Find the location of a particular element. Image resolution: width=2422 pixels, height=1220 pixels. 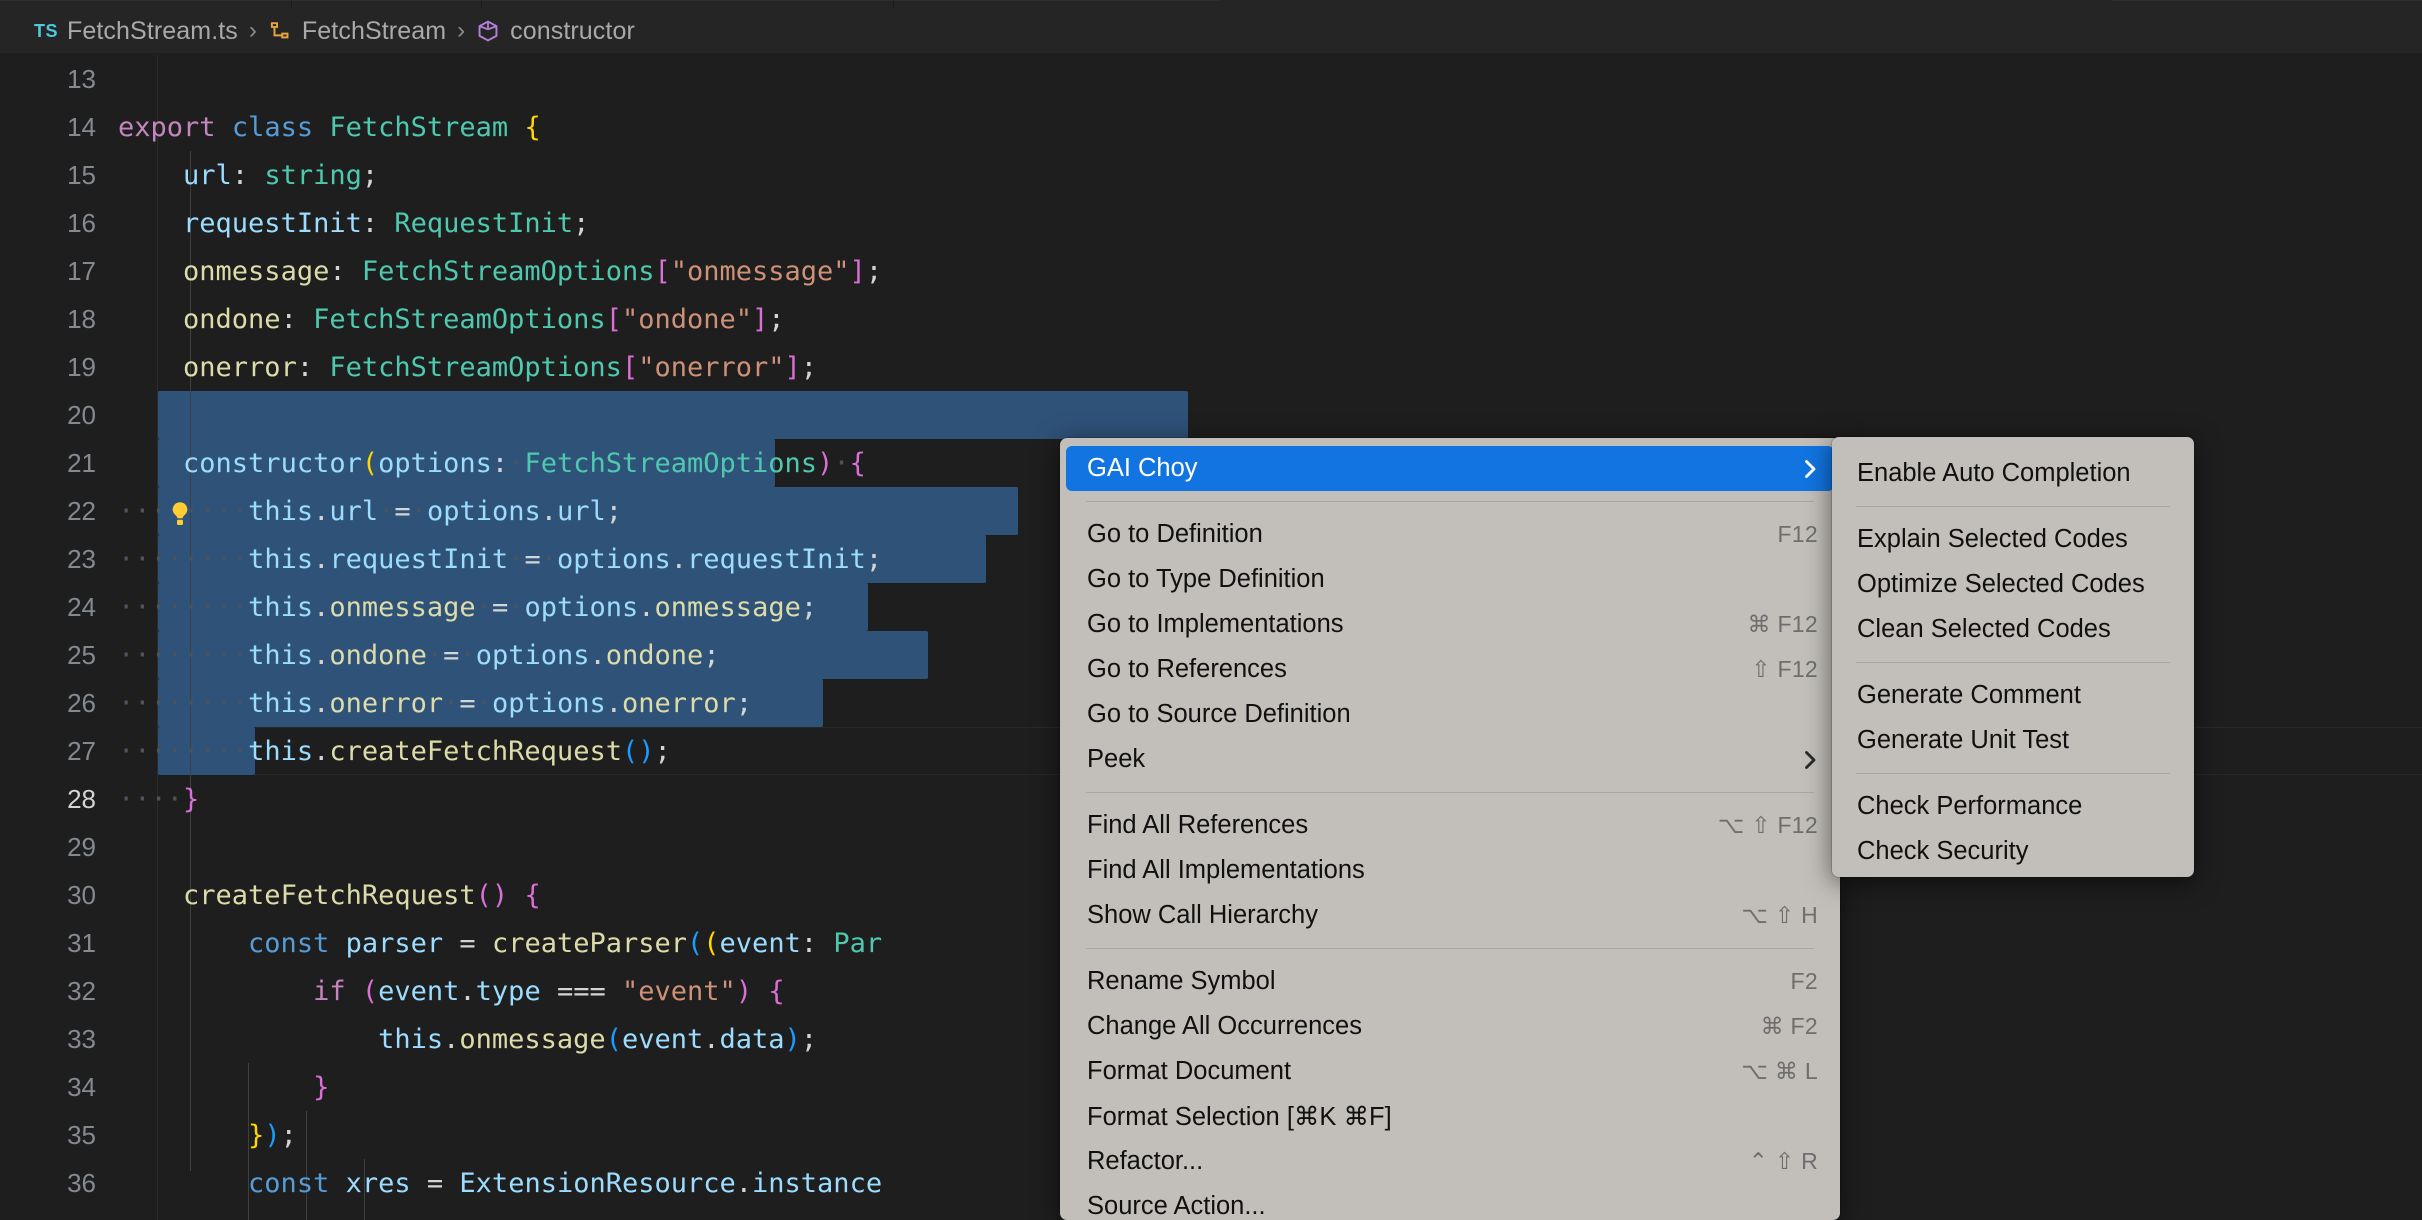

code-token: [ is located at coordinates (613, 319).